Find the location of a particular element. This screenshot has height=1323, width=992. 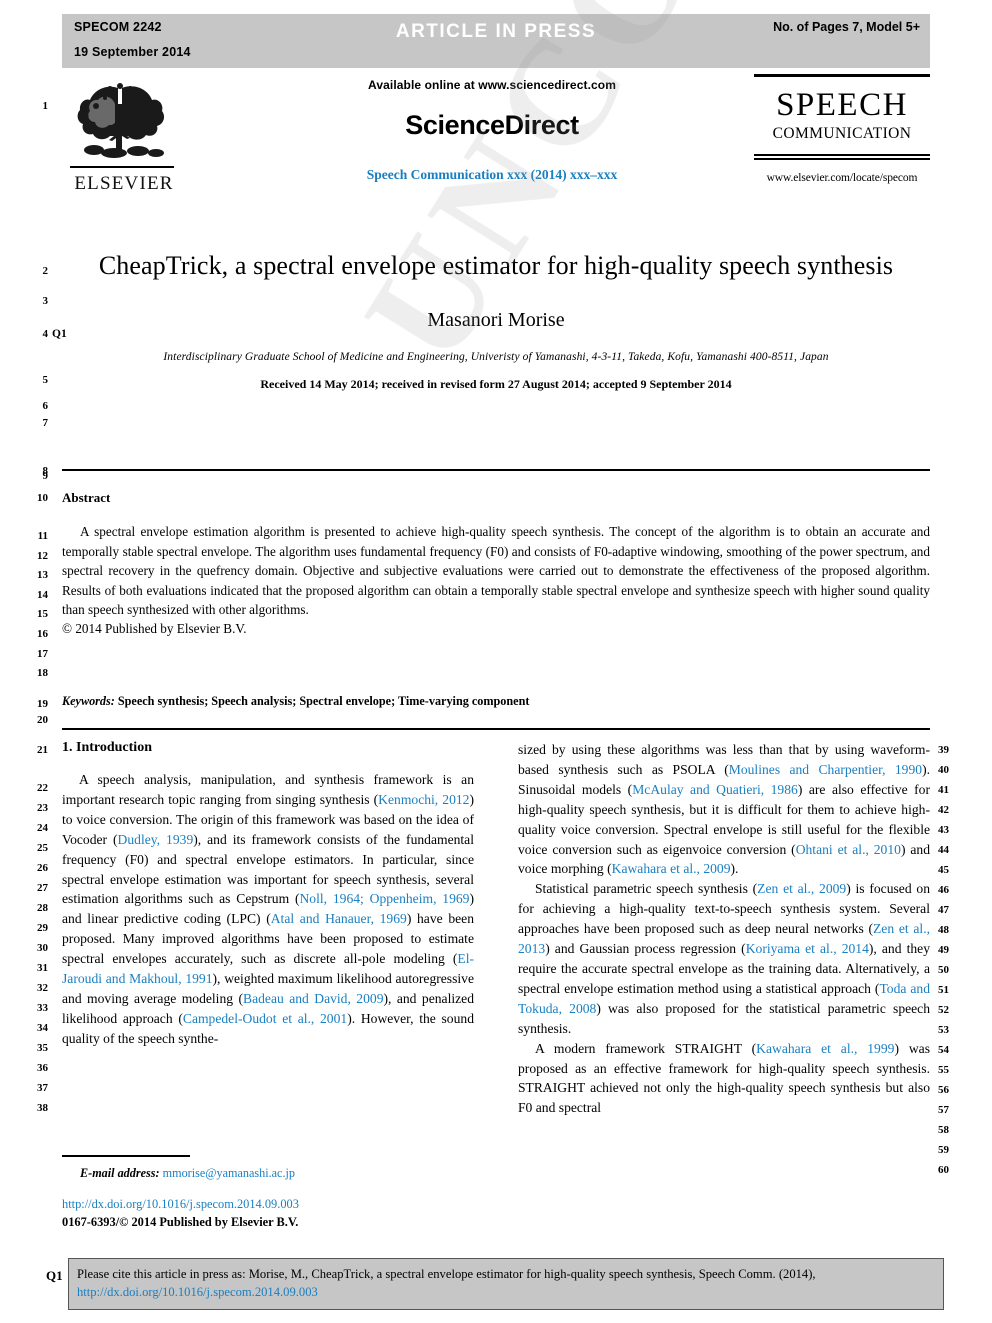

line-number: 18 is located at coordinates (42, 673).